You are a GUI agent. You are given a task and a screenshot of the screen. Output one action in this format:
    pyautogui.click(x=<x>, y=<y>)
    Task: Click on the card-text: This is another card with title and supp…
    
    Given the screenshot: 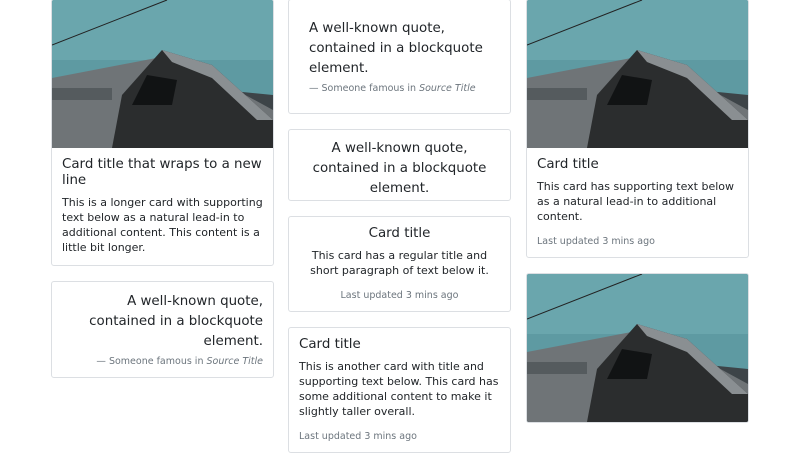 What is the action you would take?
    pyautogui.click(x=399, y=389)
    